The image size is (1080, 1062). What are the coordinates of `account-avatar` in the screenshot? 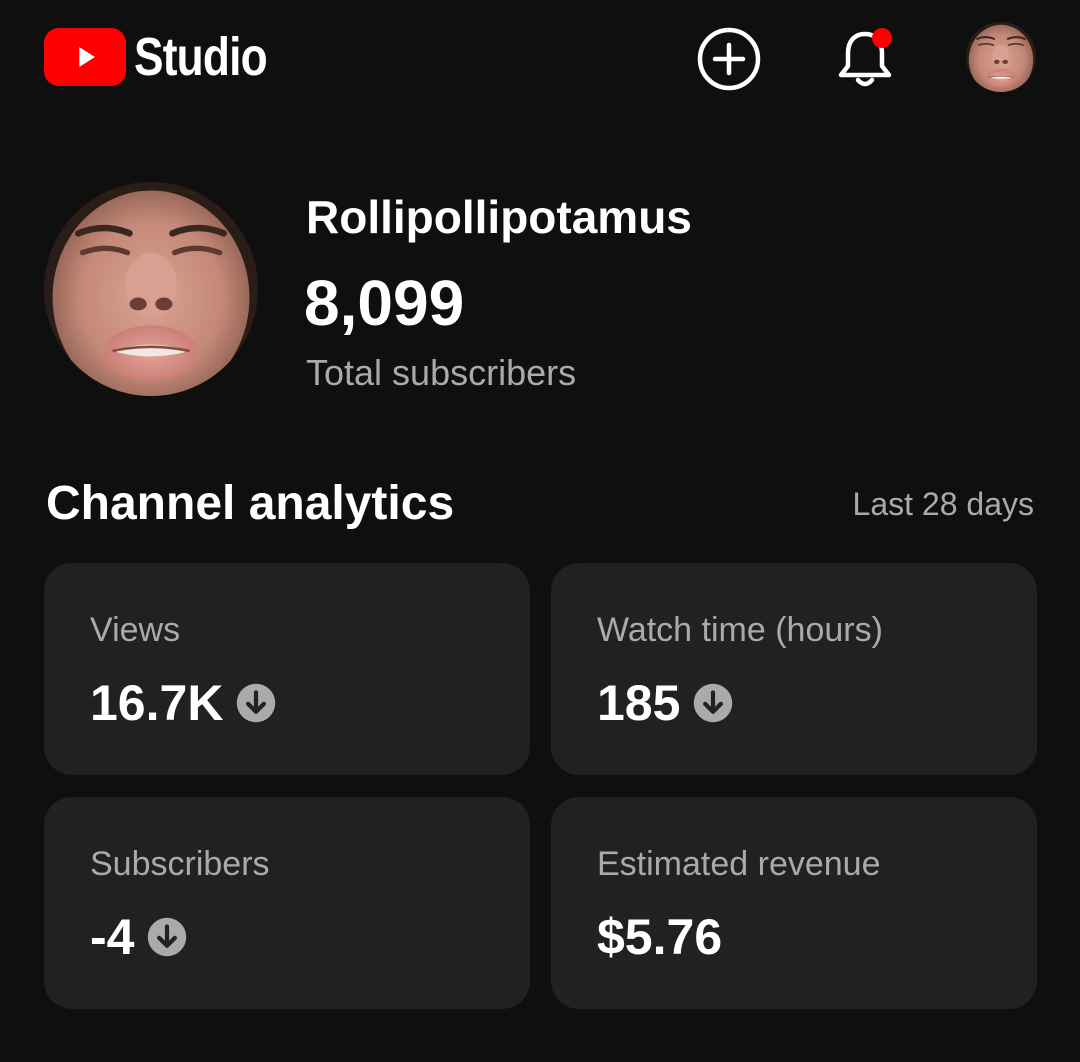 It's located at (1001, 57).